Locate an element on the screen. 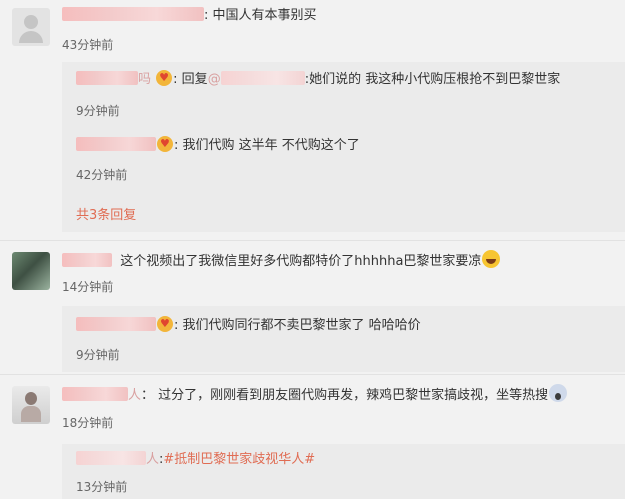 The height and width of the screenshot is (499, 625). reply-text: 我们代购 这半年 不代购这个了 is located at coordinates (271, 145).